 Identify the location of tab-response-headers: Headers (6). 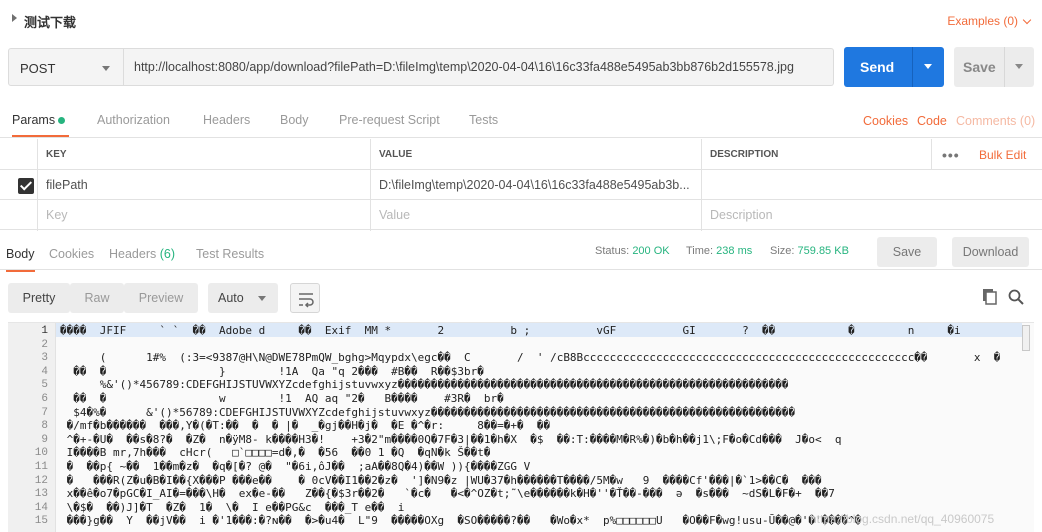
(142, 254).